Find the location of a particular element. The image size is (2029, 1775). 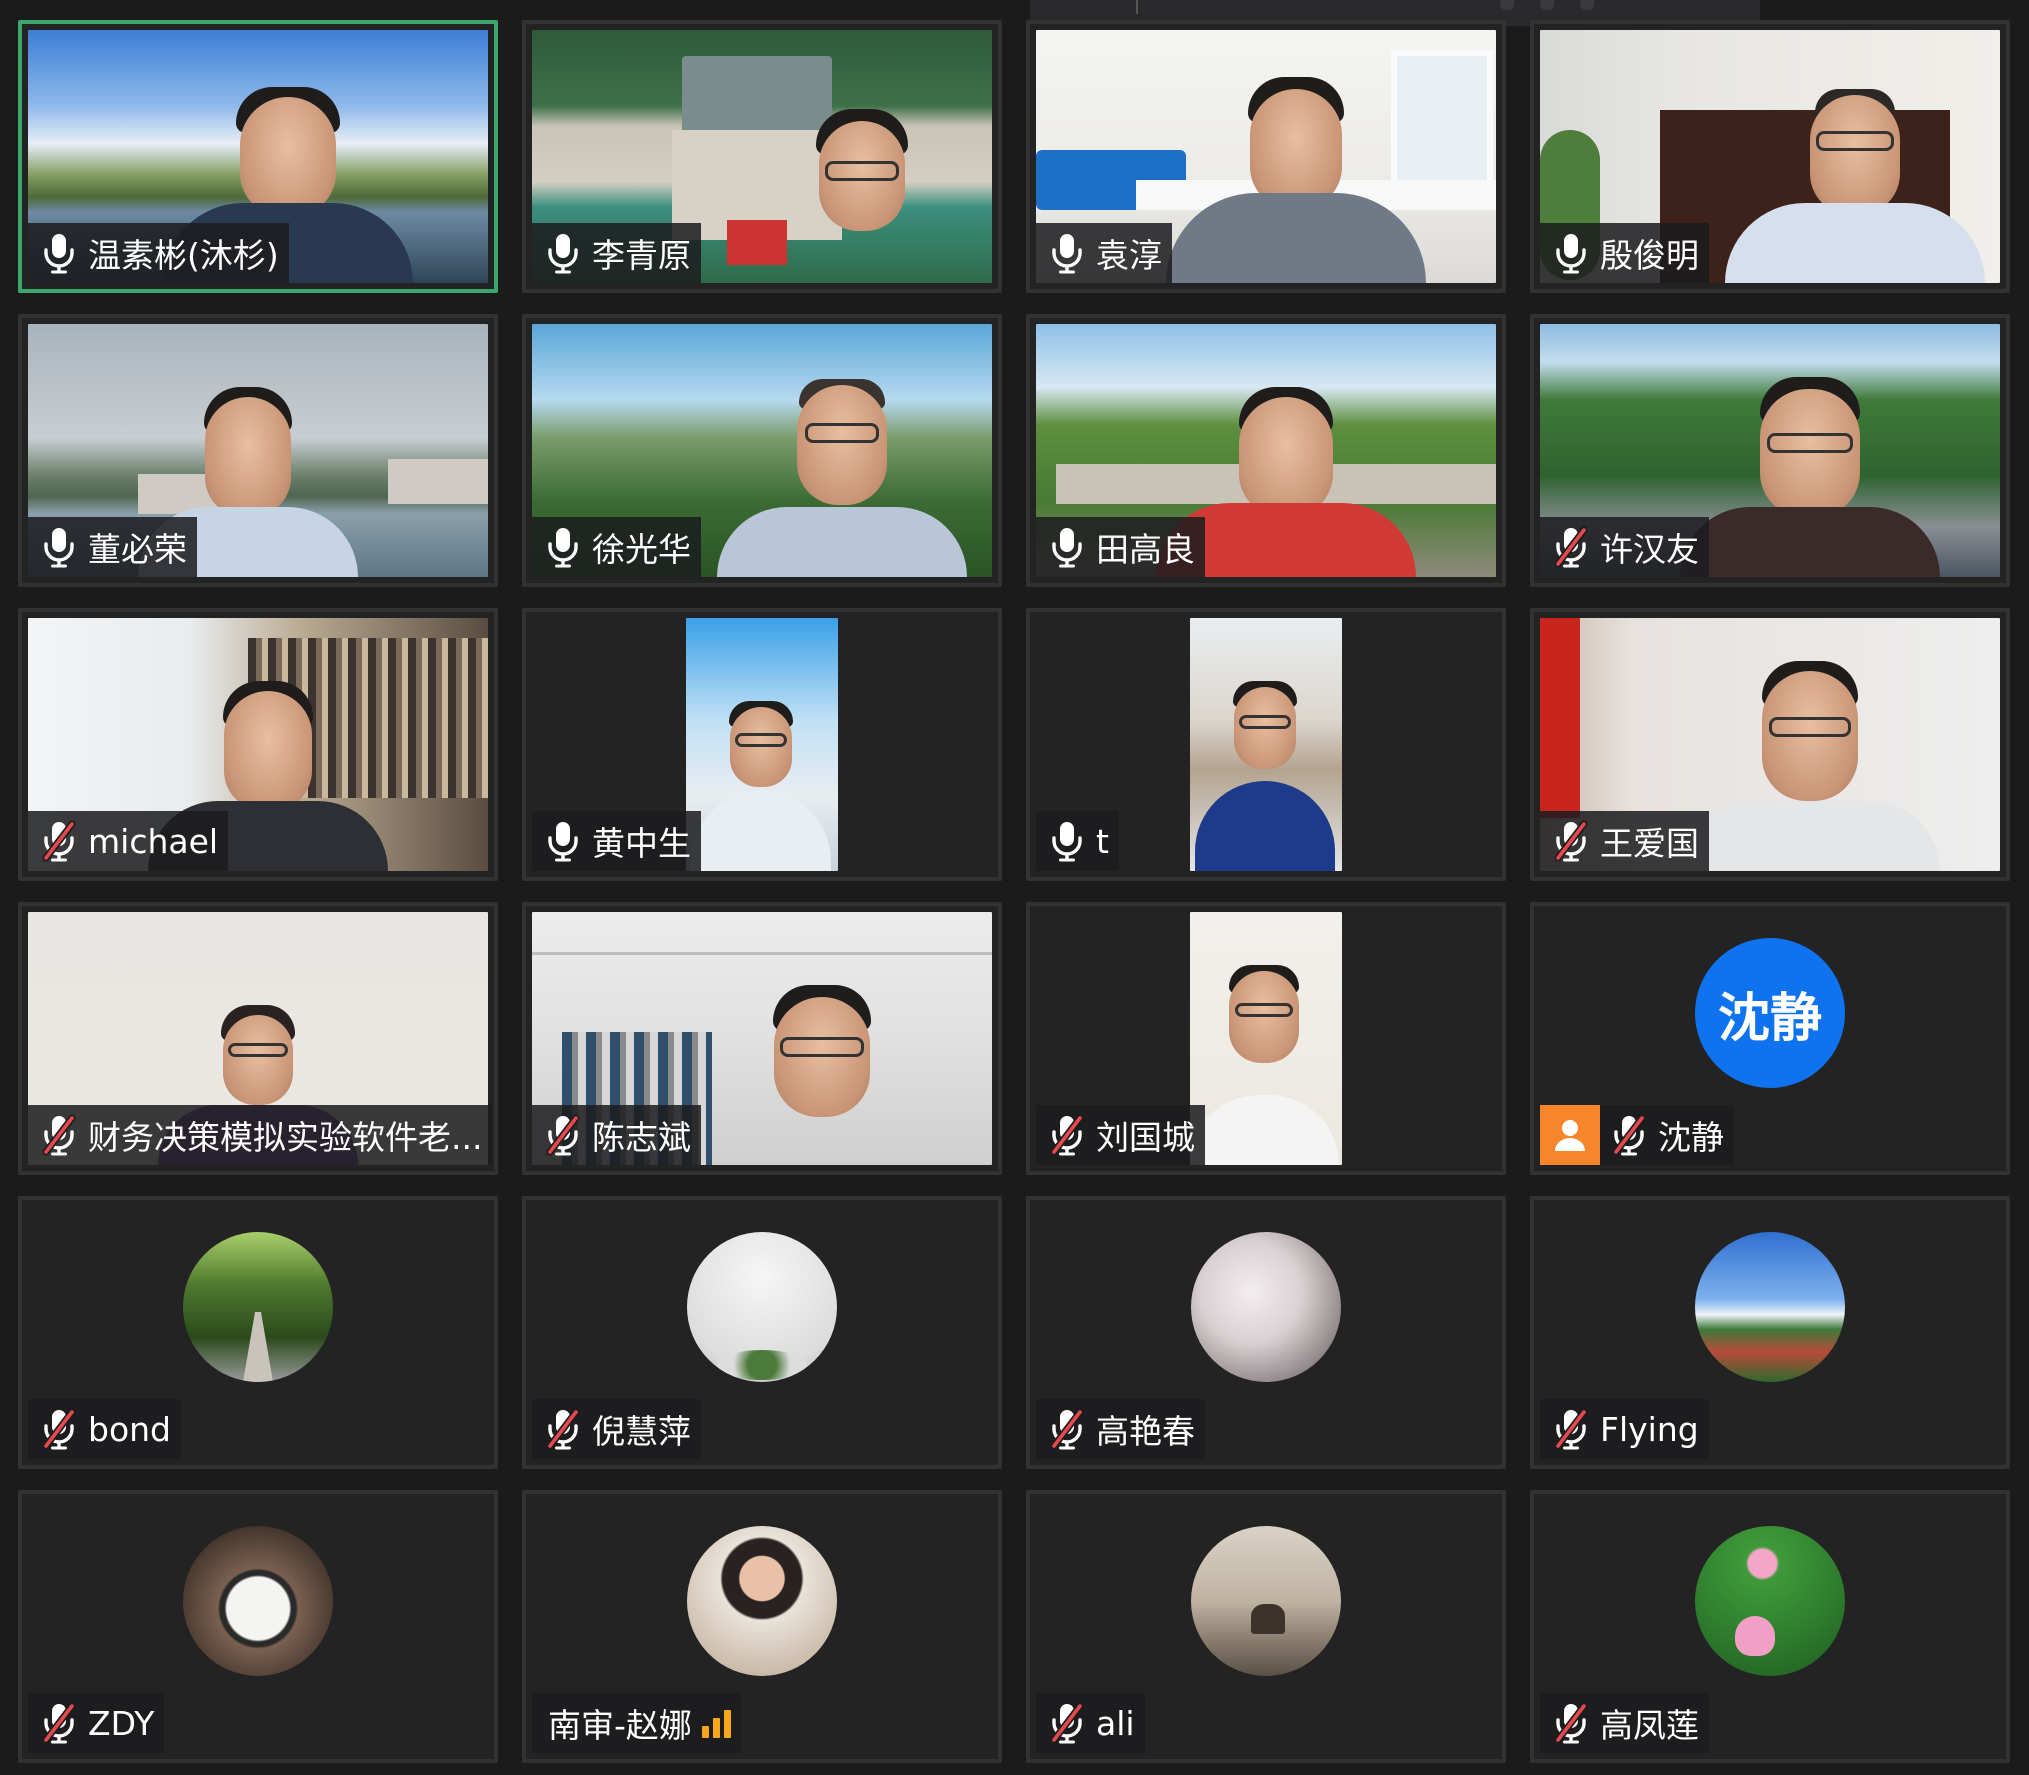

participant-nameplate: 倪慧萍 is located at coordinates (616, 1429).